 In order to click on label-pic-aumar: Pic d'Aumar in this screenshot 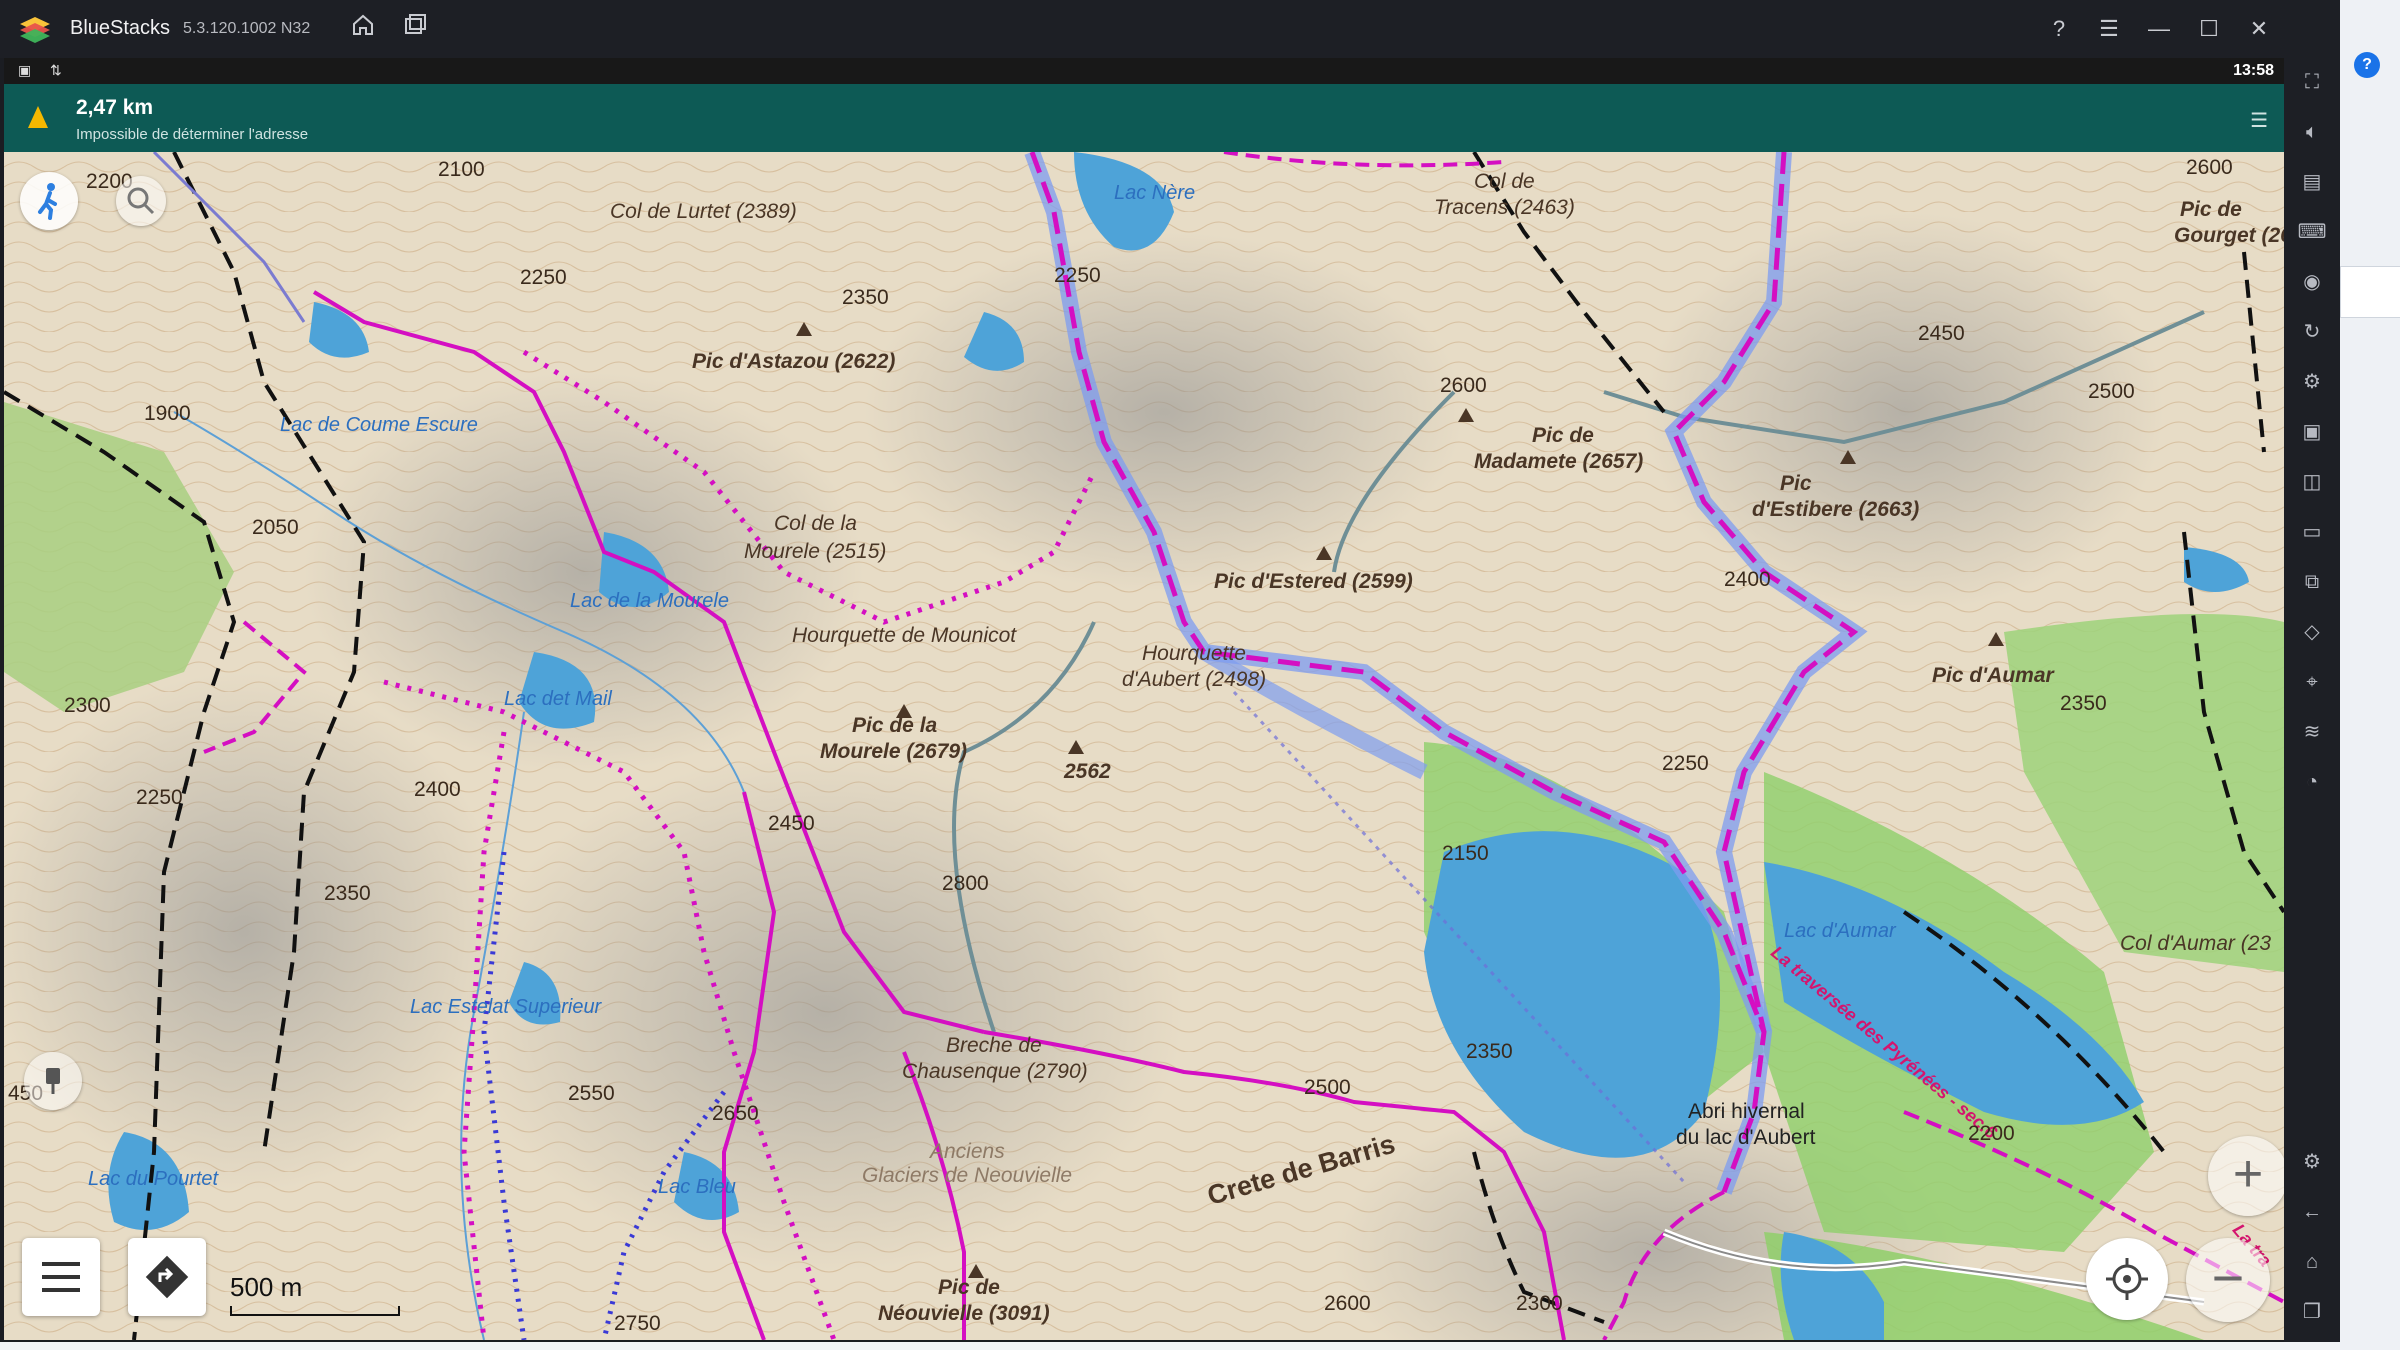, I will do `click(1993, 675)`.